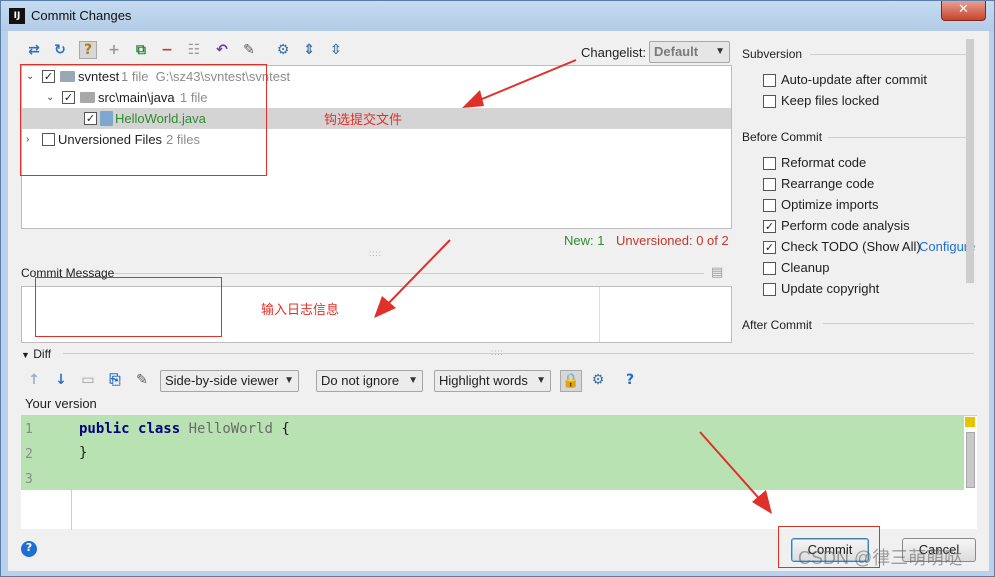 This screenshot has width=995, height=577. What do you see at coordinates (854, 79) in the screenshot?
I see `auto-update-label: Auto-update after commit` at bounding box center [854, 79].